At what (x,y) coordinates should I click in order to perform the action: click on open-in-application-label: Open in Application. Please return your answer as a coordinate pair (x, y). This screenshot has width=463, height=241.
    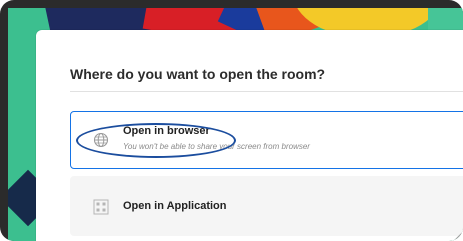
    Looking at the image, I should click on (175, 206).